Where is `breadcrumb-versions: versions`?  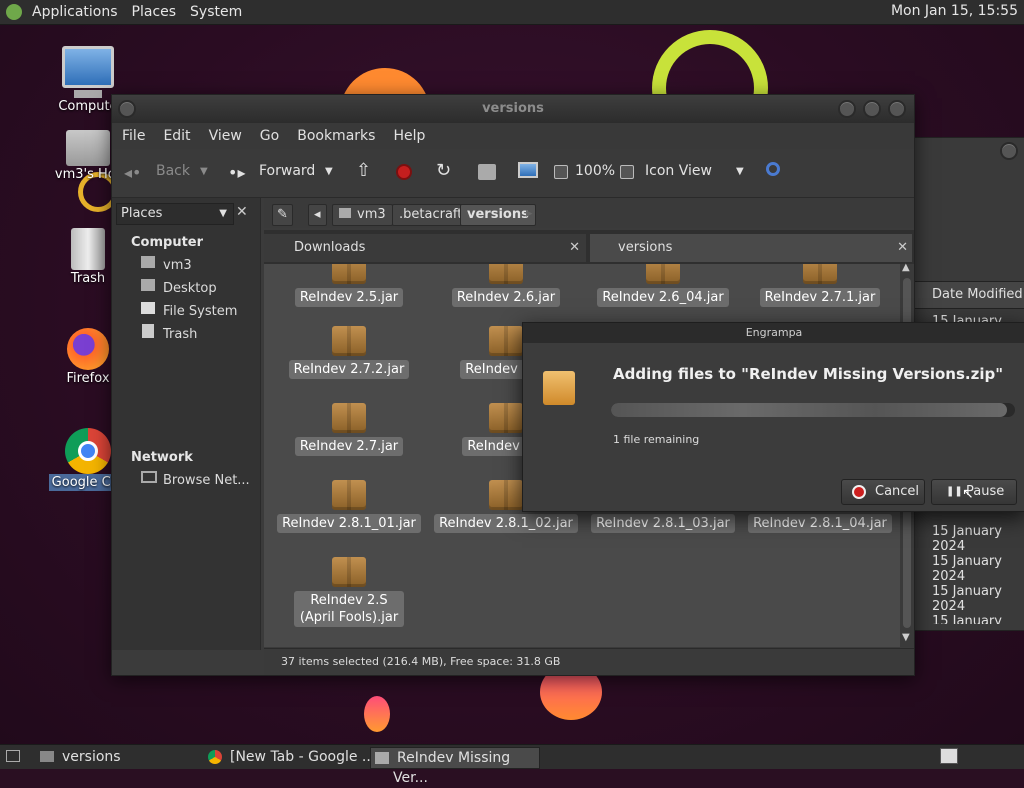 breadcrumb-versions: versions is located at coordinates (498, 215).